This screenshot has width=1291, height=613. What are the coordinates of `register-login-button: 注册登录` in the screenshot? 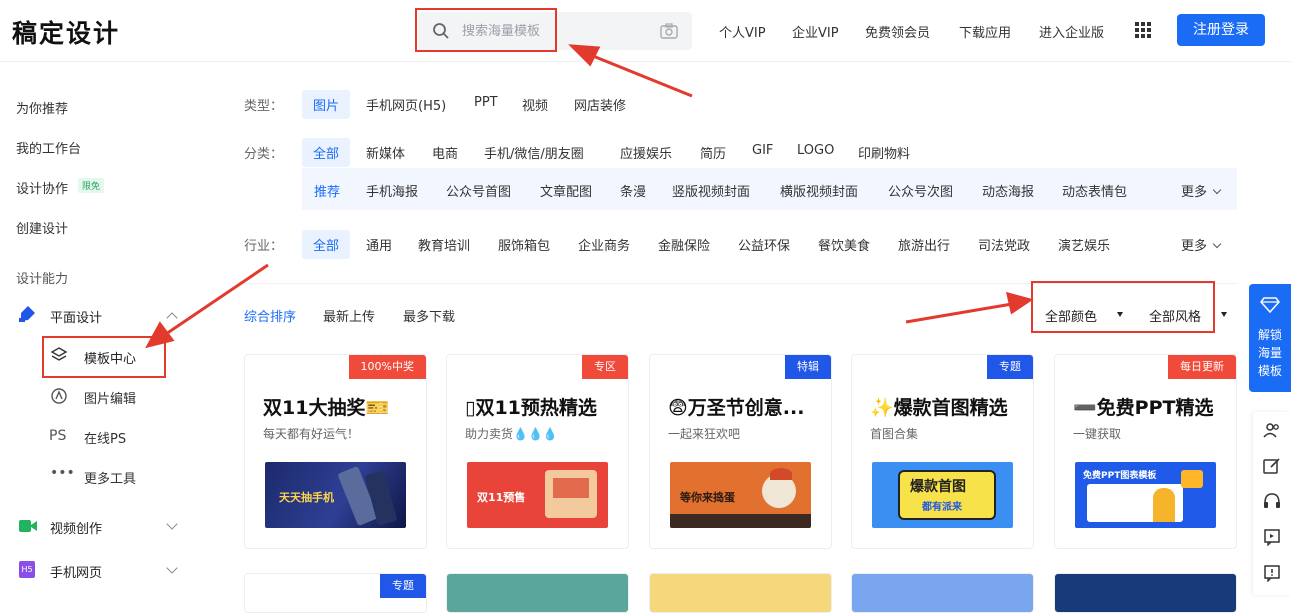 It's located at (1221, 30).